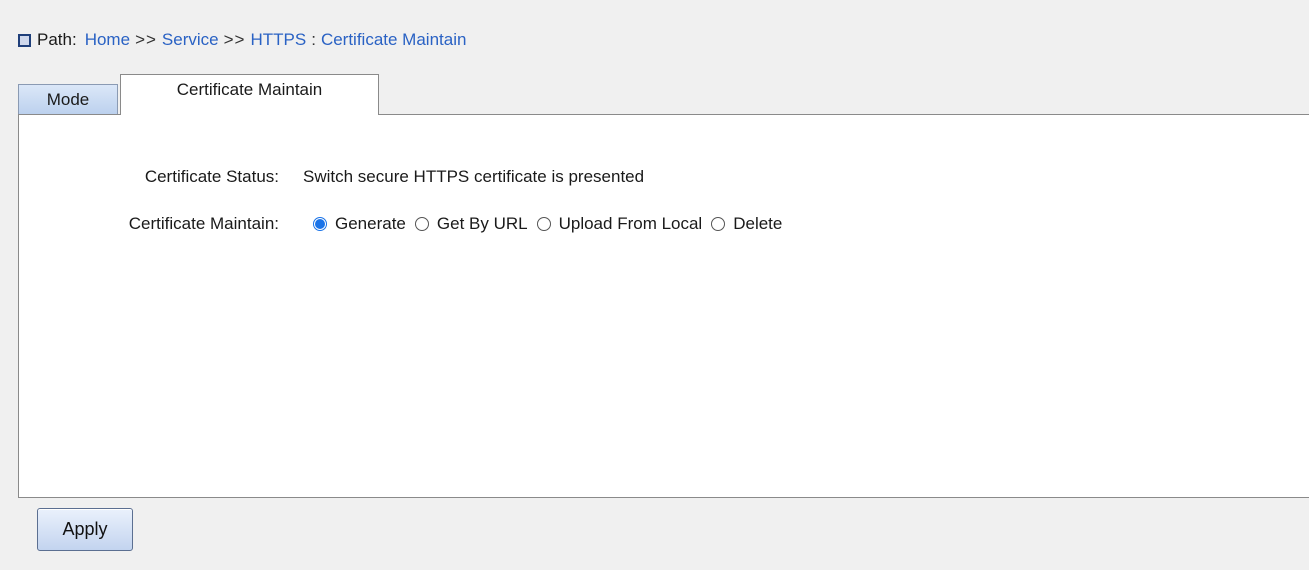 The width and height of the screenshot is (1309, 570). Describe the element at coordinates (278, 40) in the screenshot. I see `breadcrumb-https-link: HTTPS` at that location.